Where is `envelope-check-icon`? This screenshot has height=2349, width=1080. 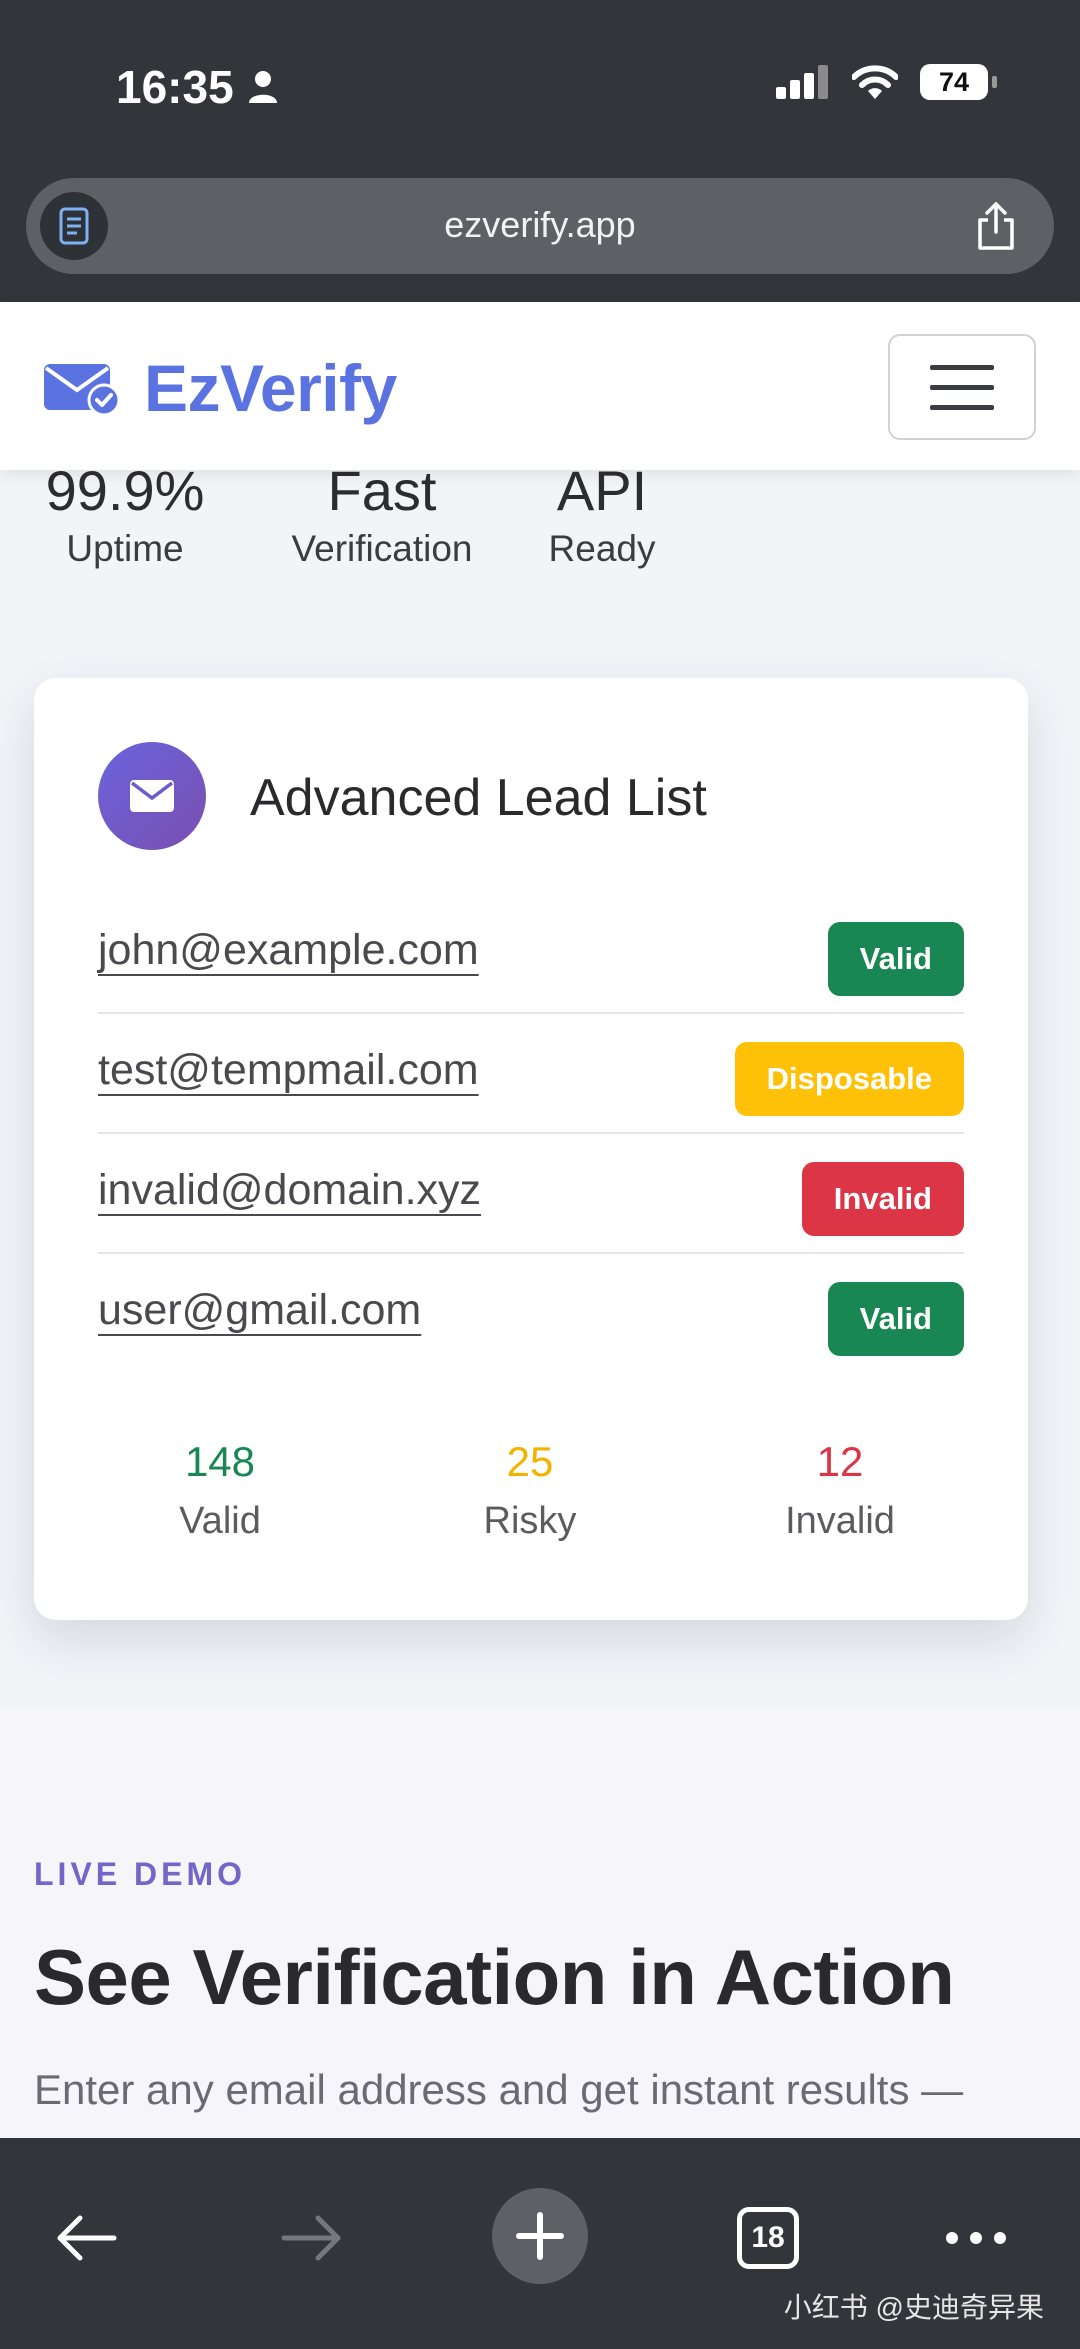
envelope-check-icon is located at coordinates (82, 390).